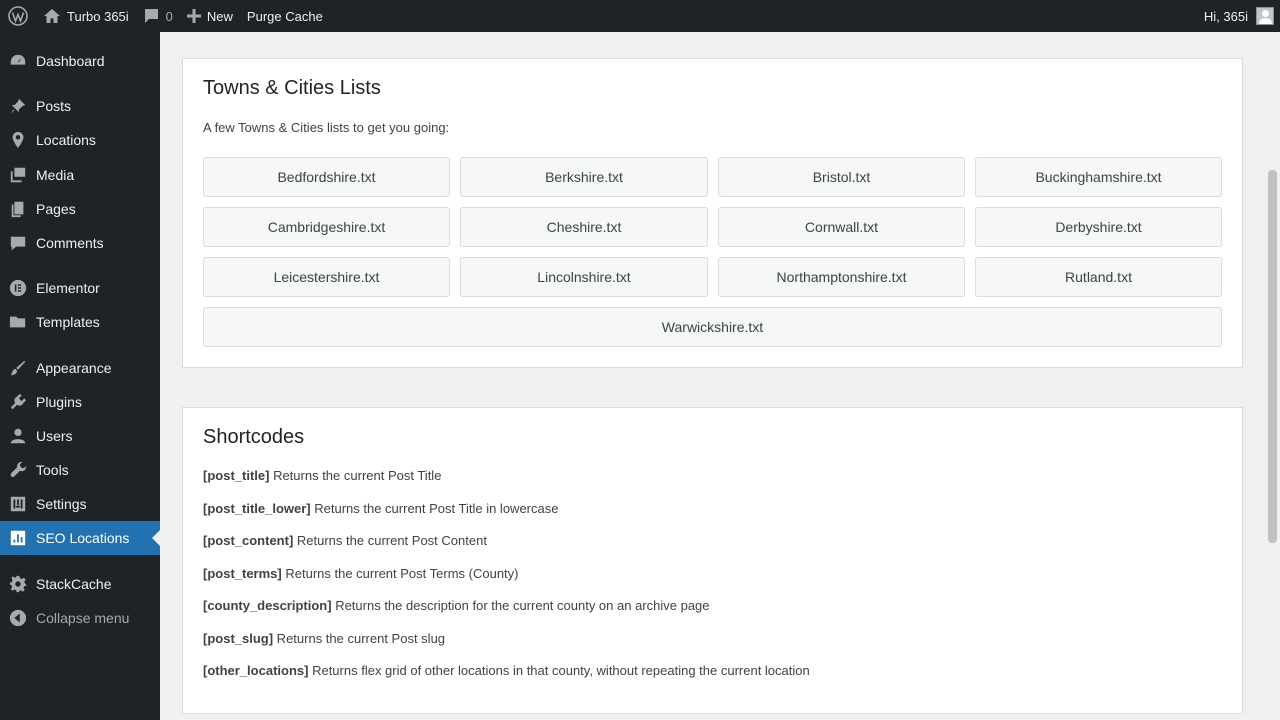  What do you see at coordinates (54, 106) in the screenshot?
I see `menu-label: Posts` at bounding box center [54, 106].